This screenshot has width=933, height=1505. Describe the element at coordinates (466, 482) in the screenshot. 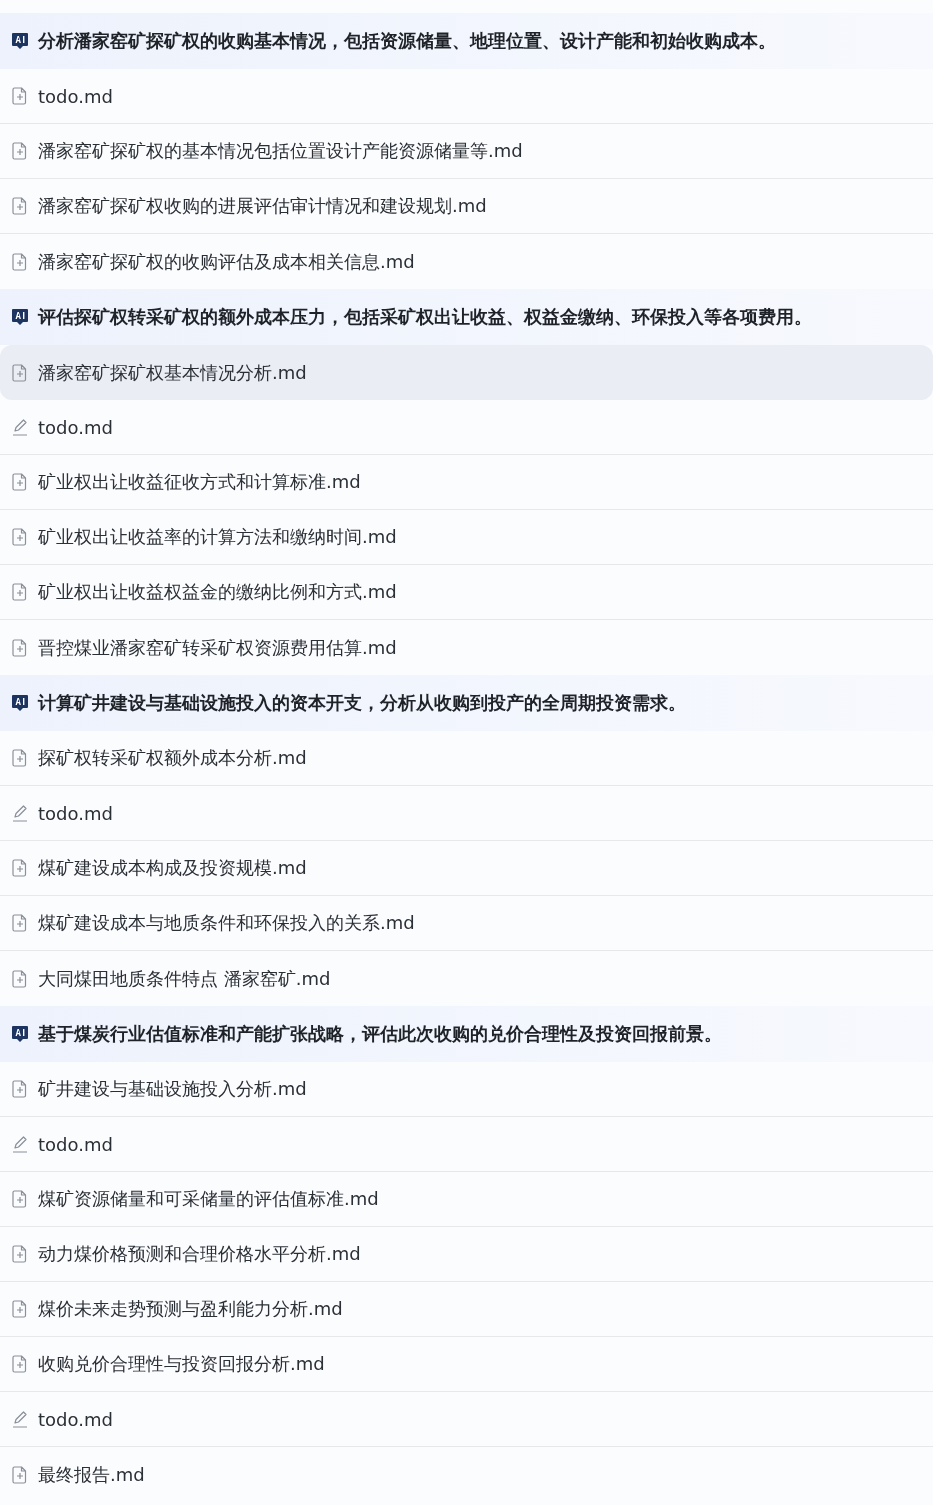

I see `file-item: 矿业权出让收益征收方式和计算标准.md` at that location.